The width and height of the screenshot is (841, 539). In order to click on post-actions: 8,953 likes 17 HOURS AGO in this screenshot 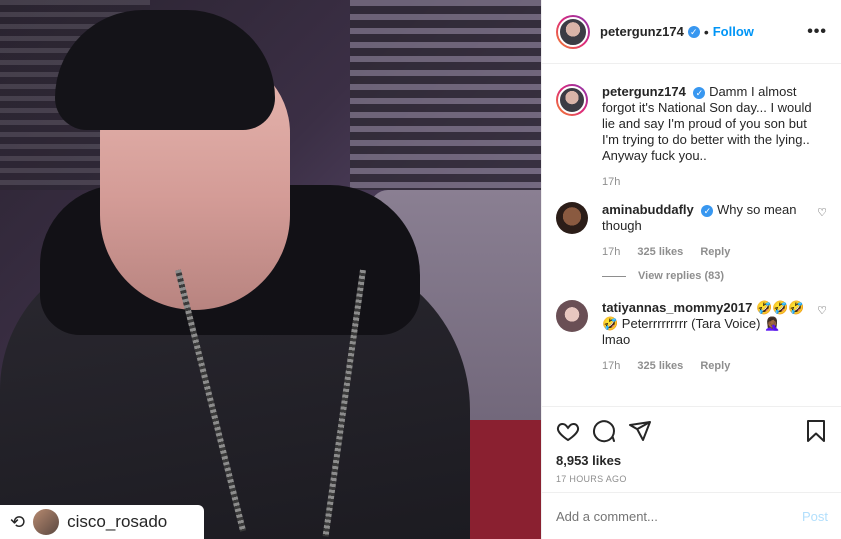, I will do `click(691, 445)`.